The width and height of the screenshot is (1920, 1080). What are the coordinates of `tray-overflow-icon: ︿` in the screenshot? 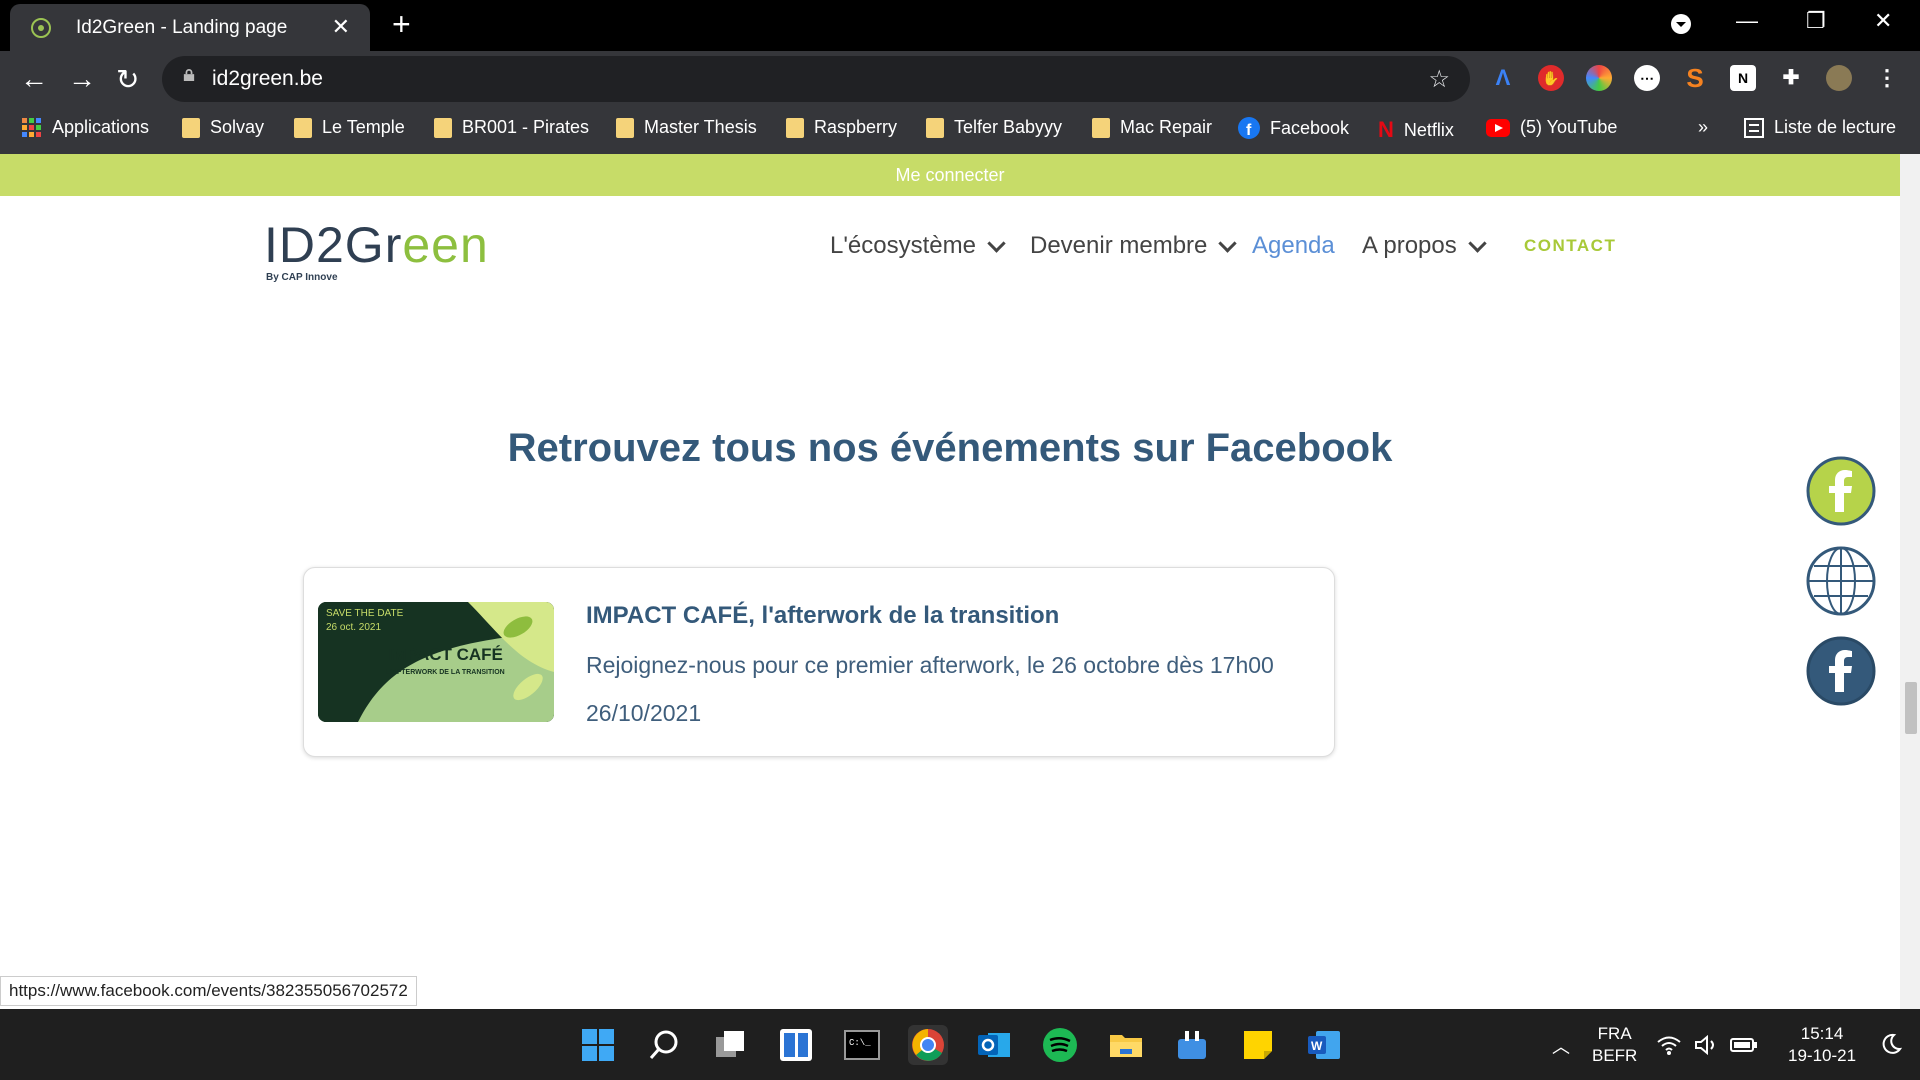 It's located at (1561, 1046).